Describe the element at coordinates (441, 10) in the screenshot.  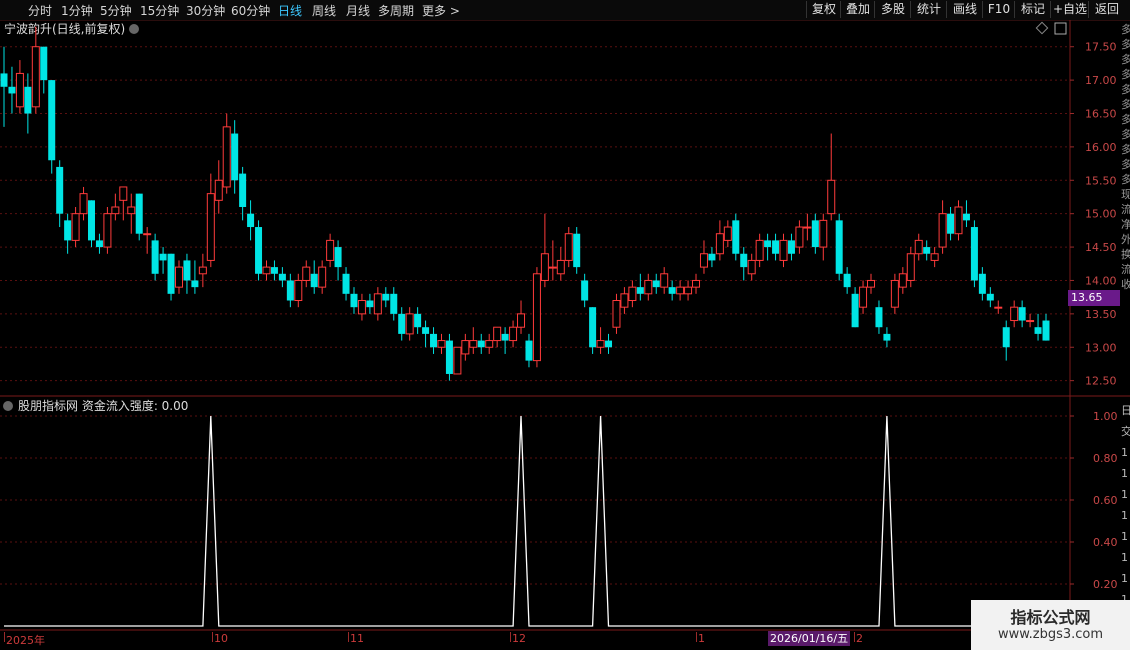
I see `timeframe-tab-10: 更多 >` at that location.